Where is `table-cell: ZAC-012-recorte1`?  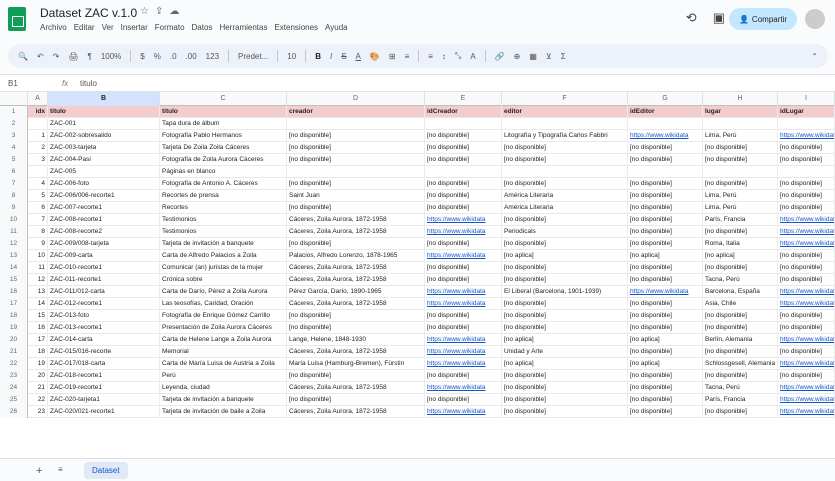
table-cell: ZAC-012-recorte1 is located at coordinates (104, 304).